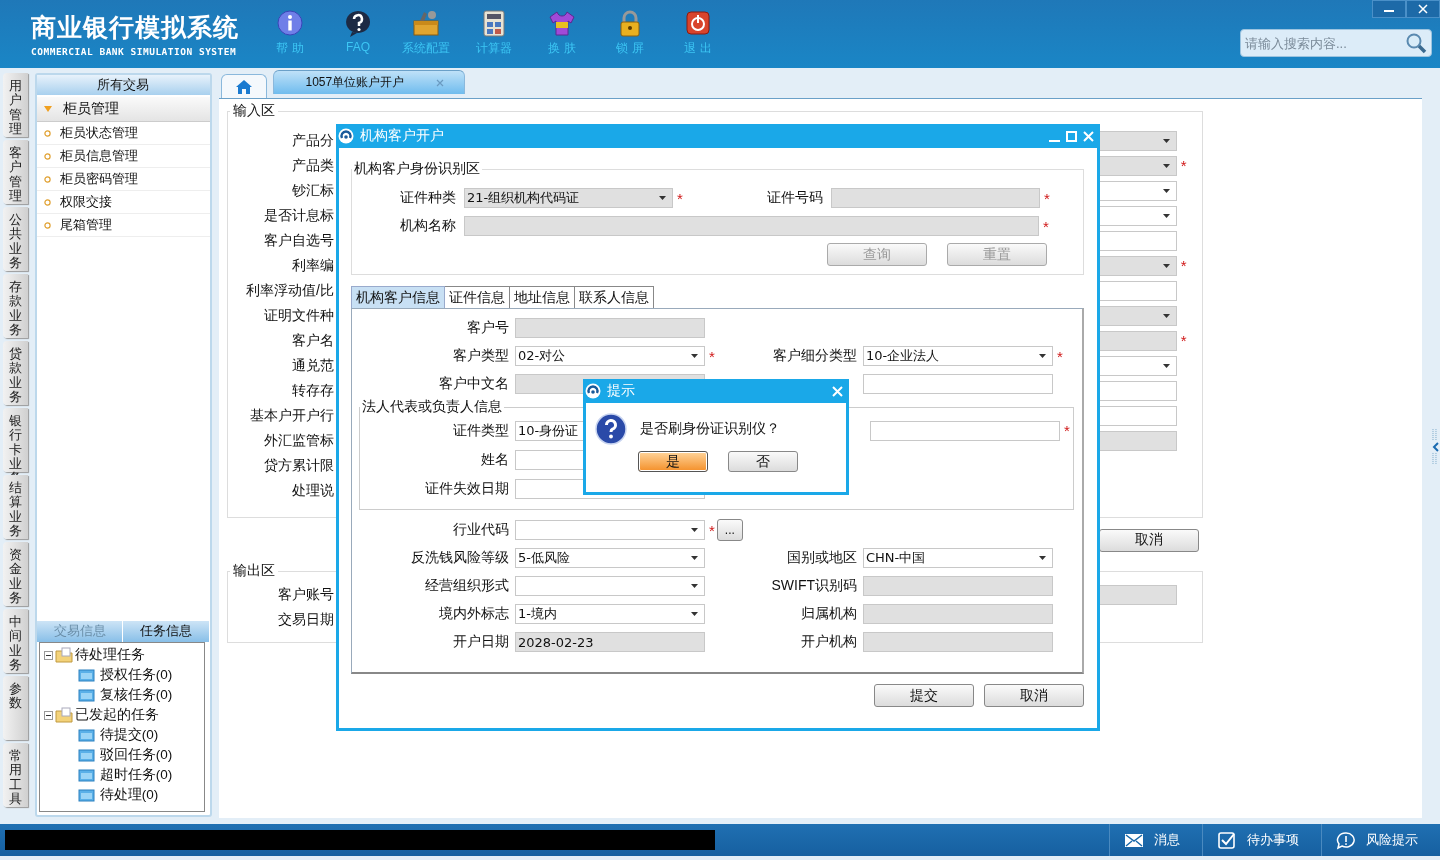 The width and height of the screenshot is (1440, 860). I want to click on checkbox-icon, so click(1227, 840).